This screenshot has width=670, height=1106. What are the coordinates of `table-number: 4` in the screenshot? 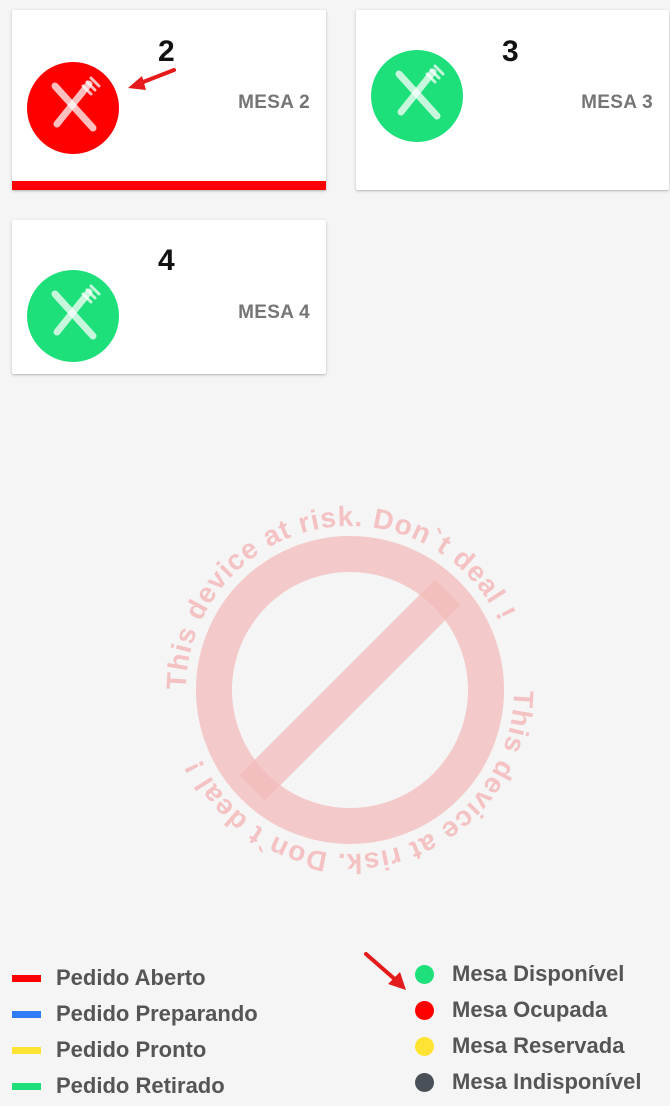 It's located at (166, 260).